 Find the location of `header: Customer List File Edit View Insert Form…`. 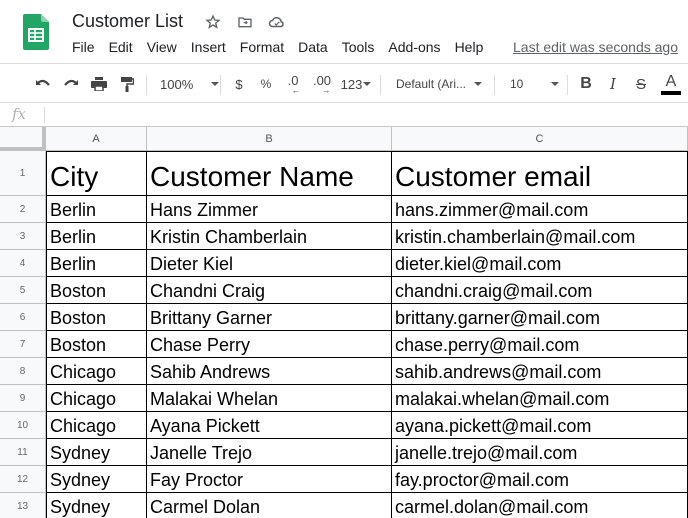

header: Customer List File Edit View Insert Form… is located at coordinates (344, 32).